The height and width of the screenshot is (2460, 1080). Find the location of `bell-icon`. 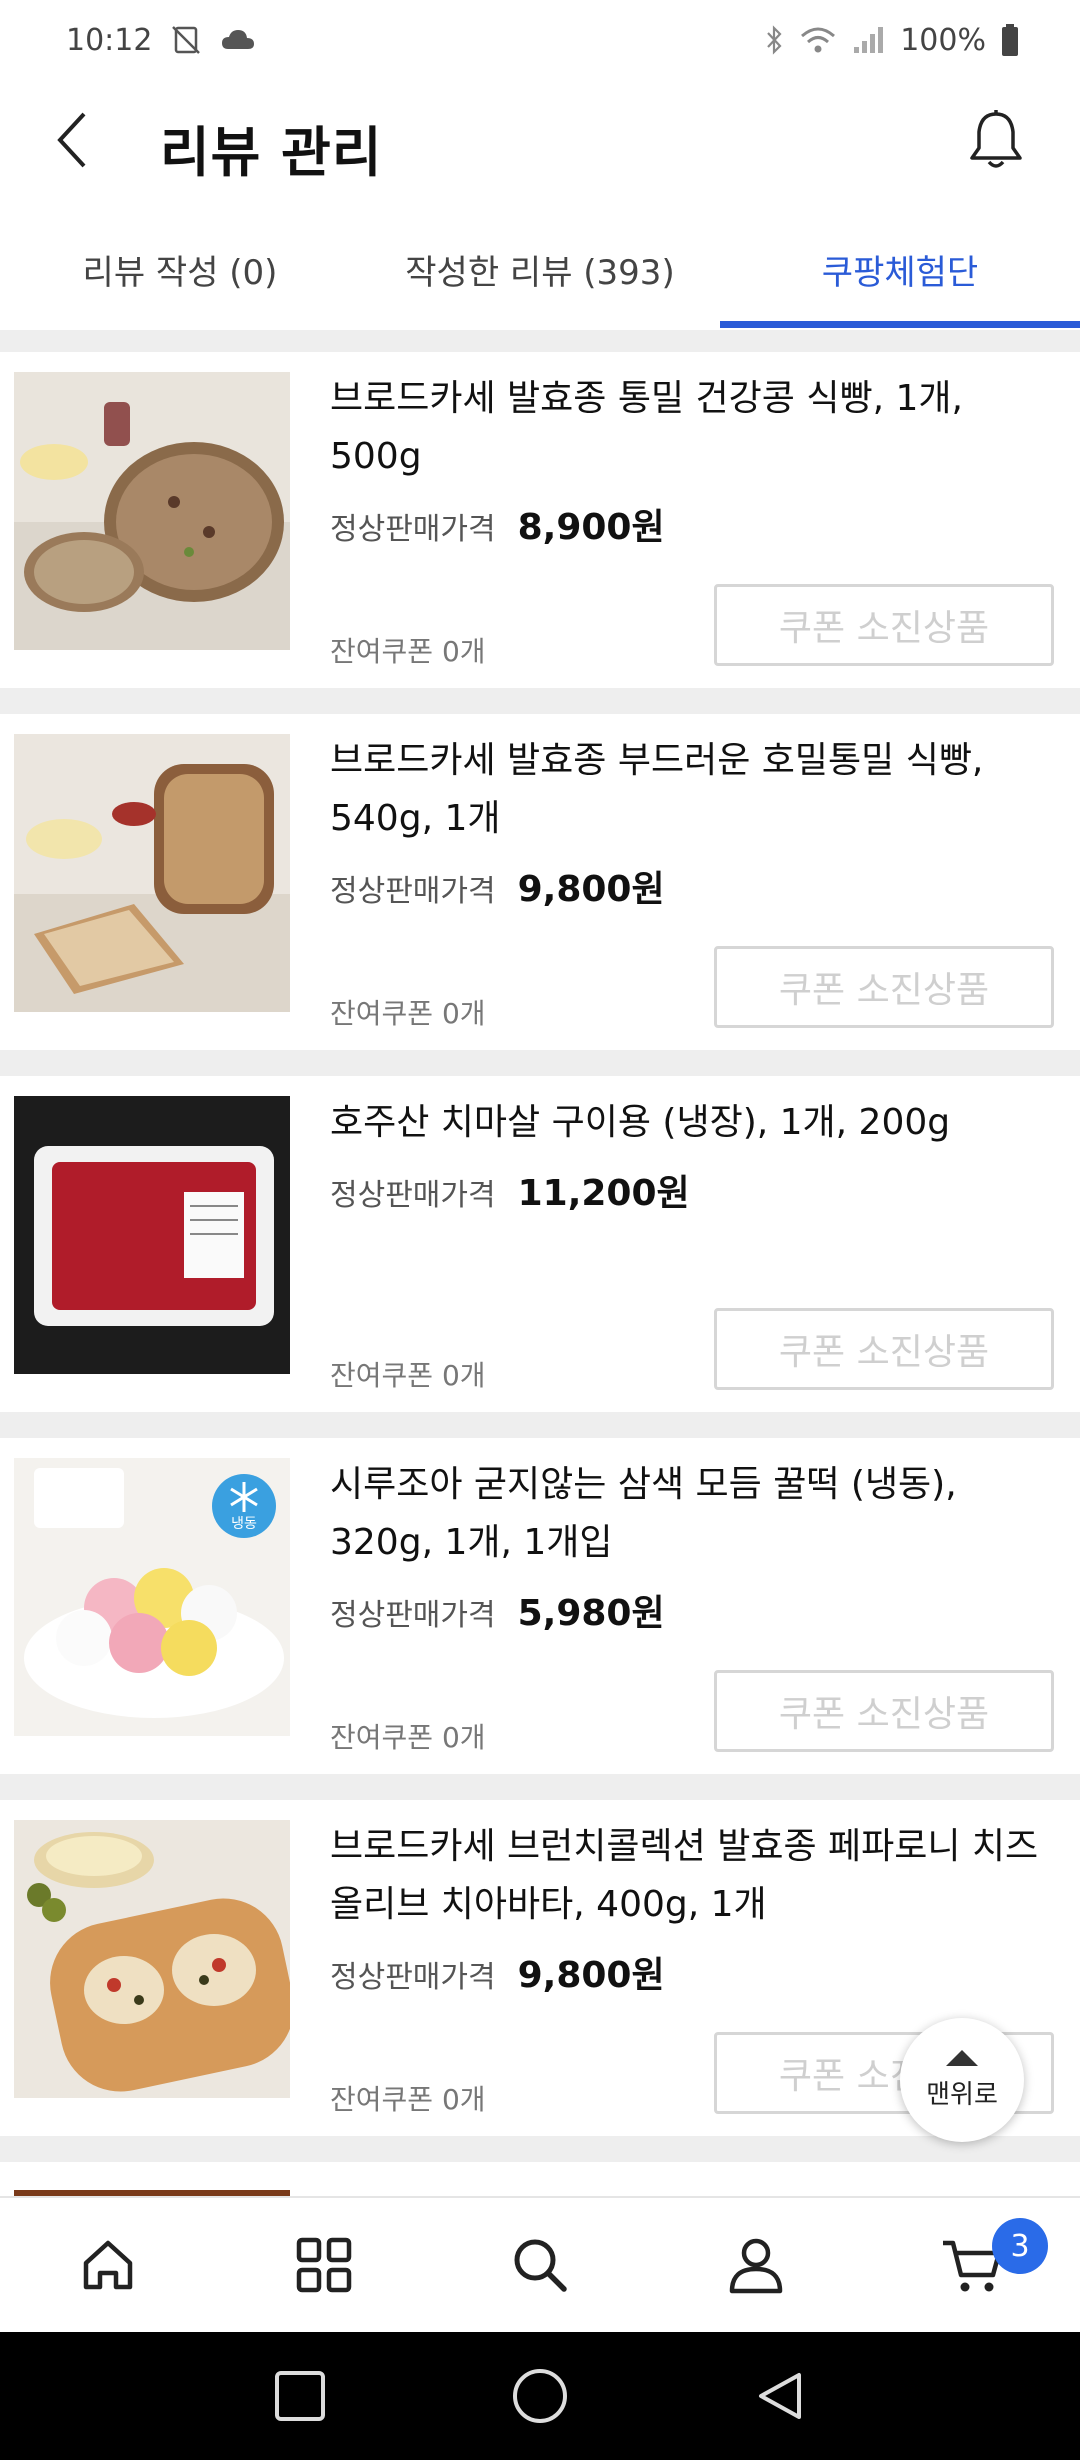

bell-icon is located at coordinates (996, 139).